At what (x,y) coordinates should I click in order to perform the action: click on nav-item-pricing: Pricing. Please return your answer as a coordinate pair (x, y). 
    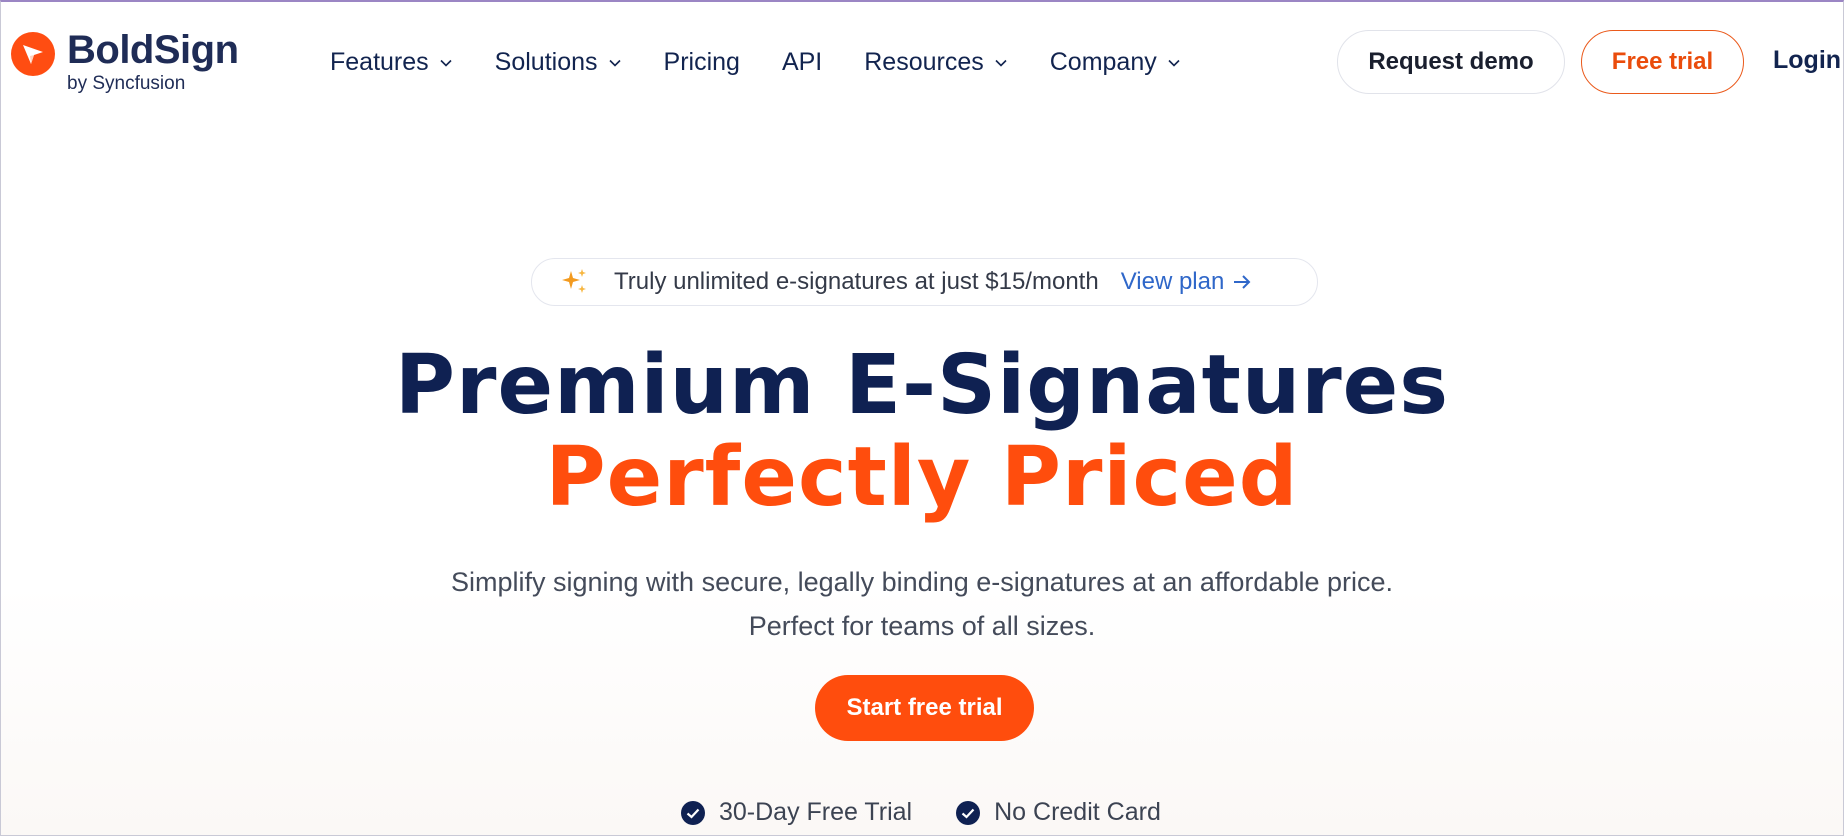
    Looking at the image, I should click on (702, 62).